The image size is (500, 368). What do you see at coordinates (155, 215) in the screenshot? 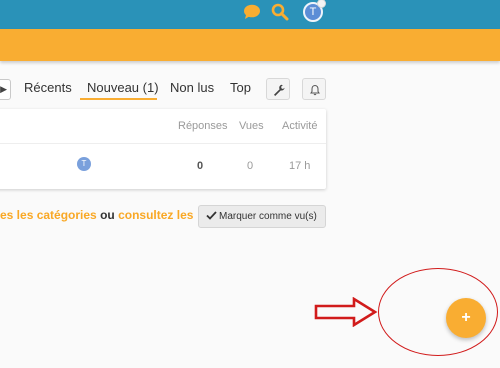
I see `consult-link: consultez les` at bounding box center [155, 215].